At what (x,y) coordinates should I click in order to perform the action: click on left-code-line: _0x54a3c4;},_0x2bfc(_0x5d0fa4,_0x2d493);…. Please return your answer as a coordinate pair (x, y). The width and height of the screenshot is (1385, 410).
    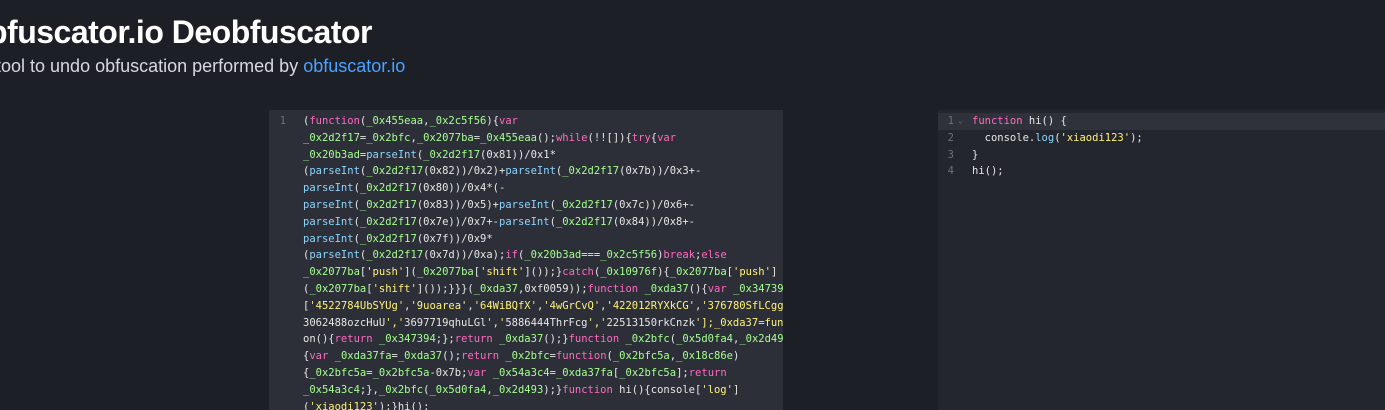
    Looking at the image, I should click on (526, 390).